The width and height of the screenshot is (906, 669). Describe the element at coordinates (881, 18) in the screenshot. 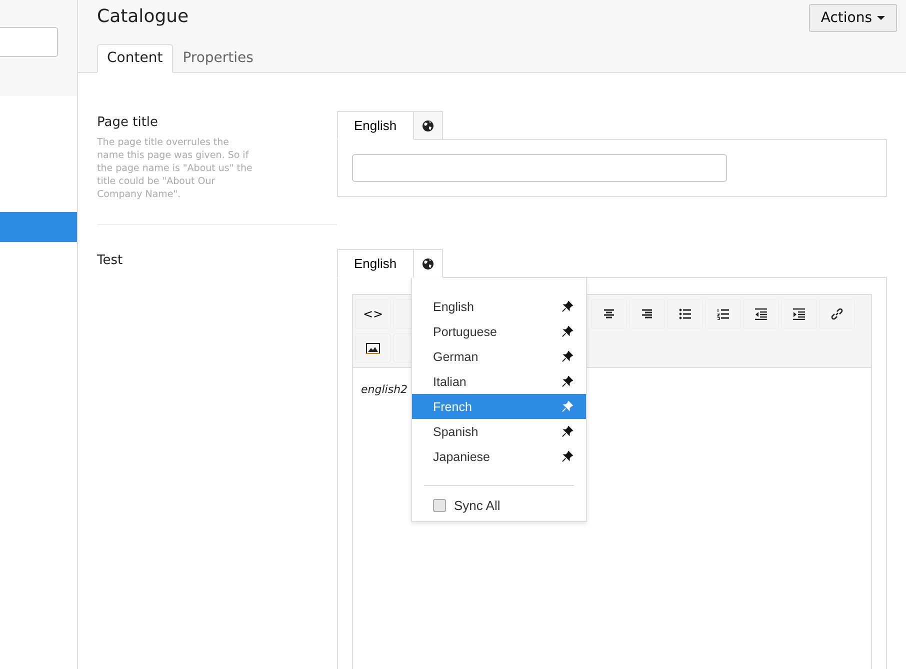

I see `caret-icon` at that location.